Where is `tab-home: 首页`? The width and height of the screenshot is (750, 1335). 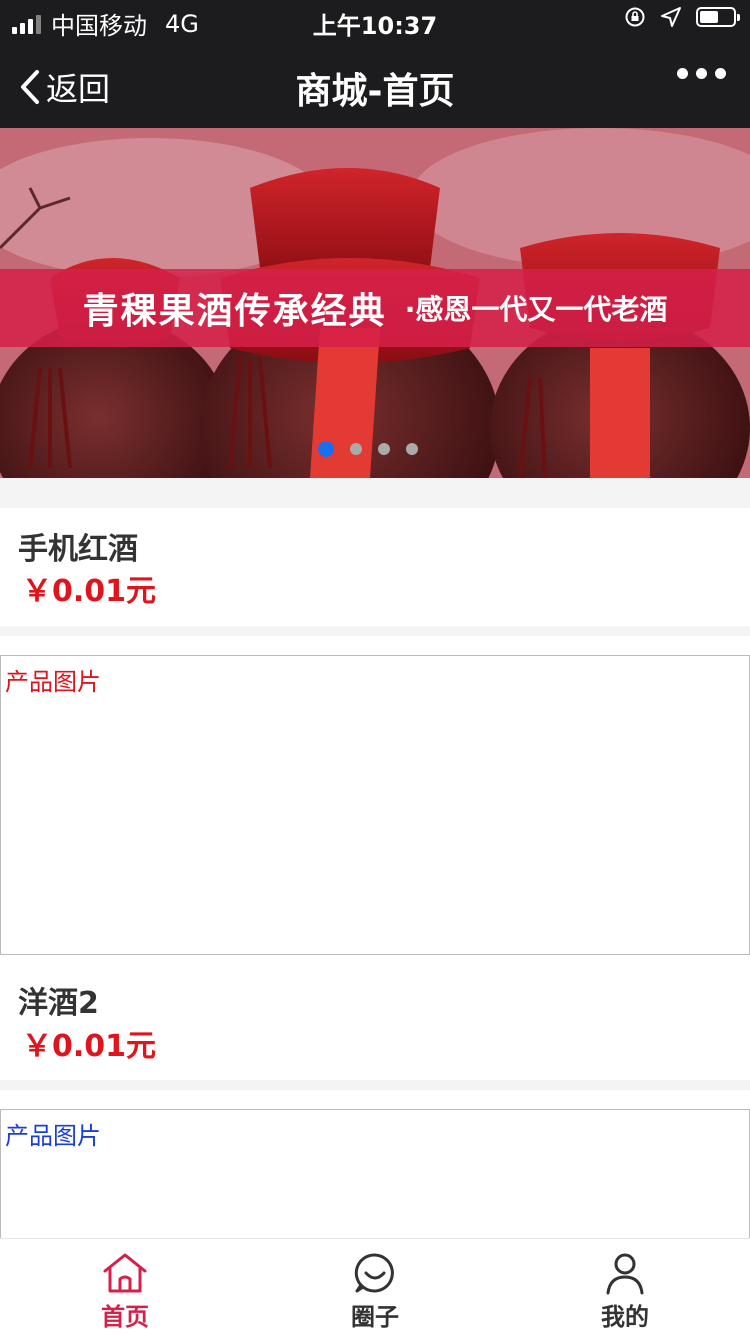 tab-home: 首页 is located at coordinates (125, 1287).